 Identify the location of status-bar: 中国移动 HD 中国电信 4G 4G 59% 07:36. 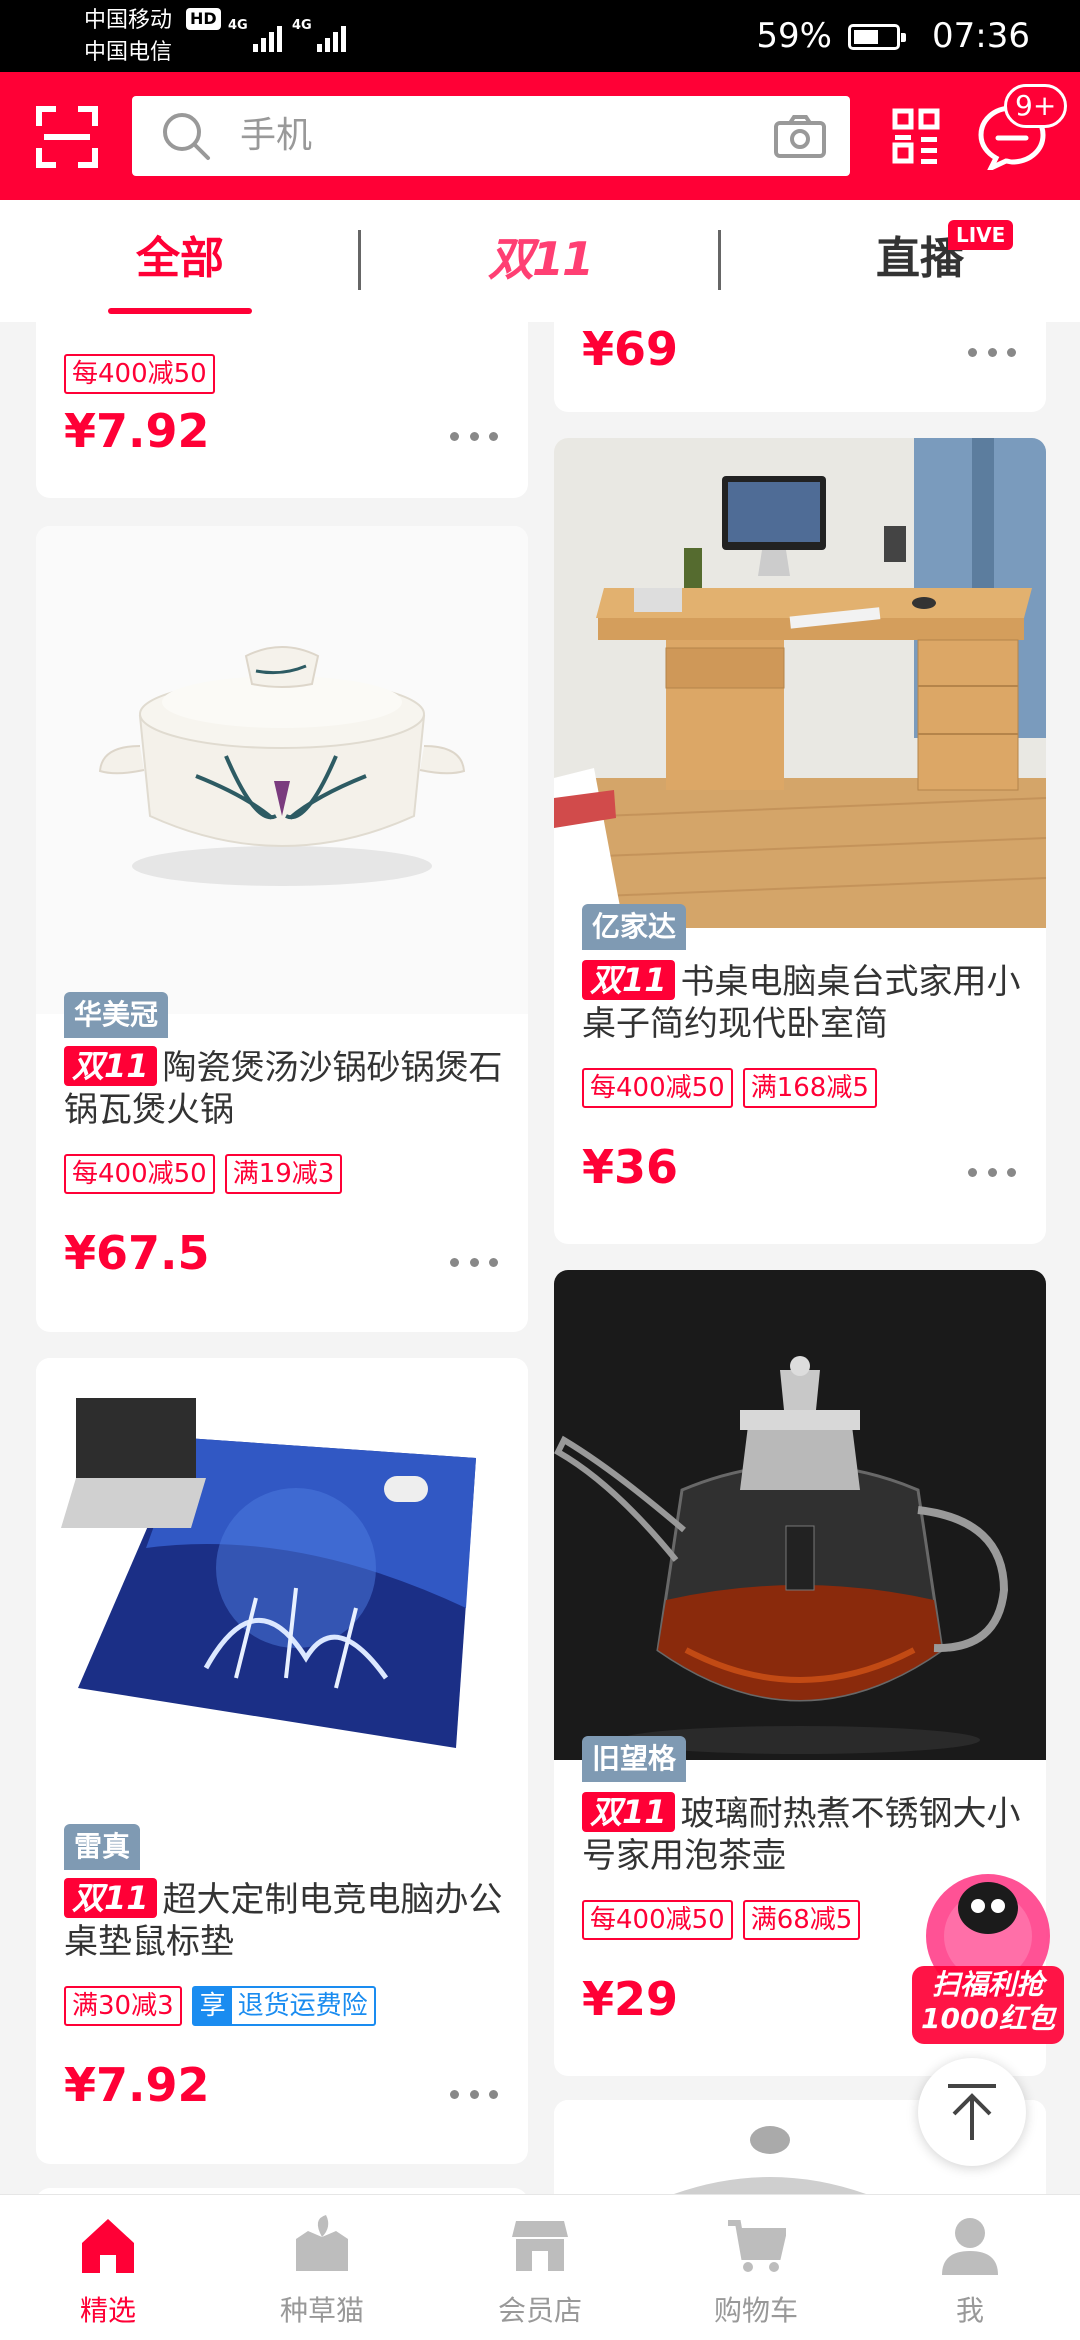
(540, 36).